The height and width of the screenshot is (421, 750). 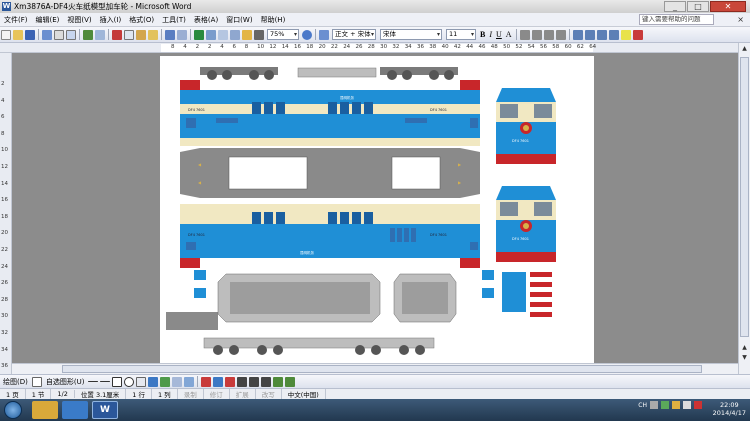 I want to click on font-select: 宋体, so click(x=411, y=34).